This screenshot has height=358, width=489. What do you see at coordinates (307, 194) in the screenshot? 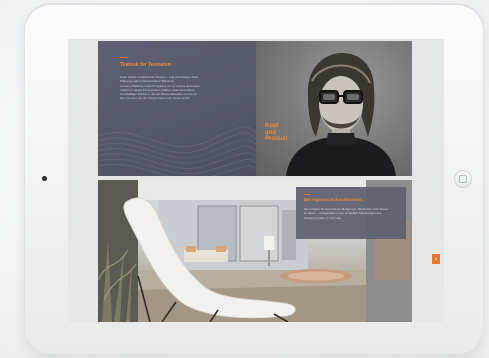
I see `info-accent-line` at bounding box center [307, 194].